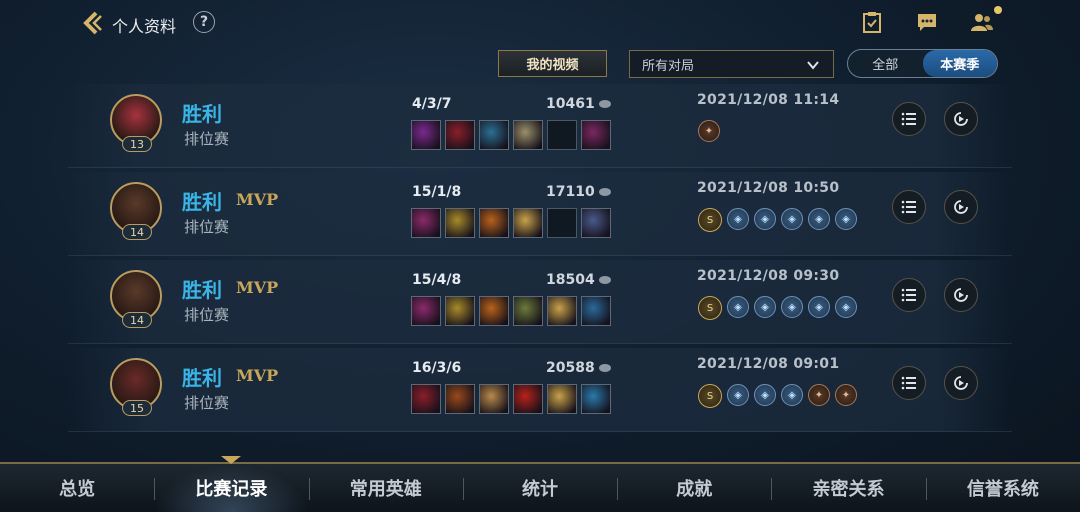 This screenshot has height=512, width=1080. Describe the element at coordinates (998, 10) in the screenshot. I see `notification-dot` at that location.